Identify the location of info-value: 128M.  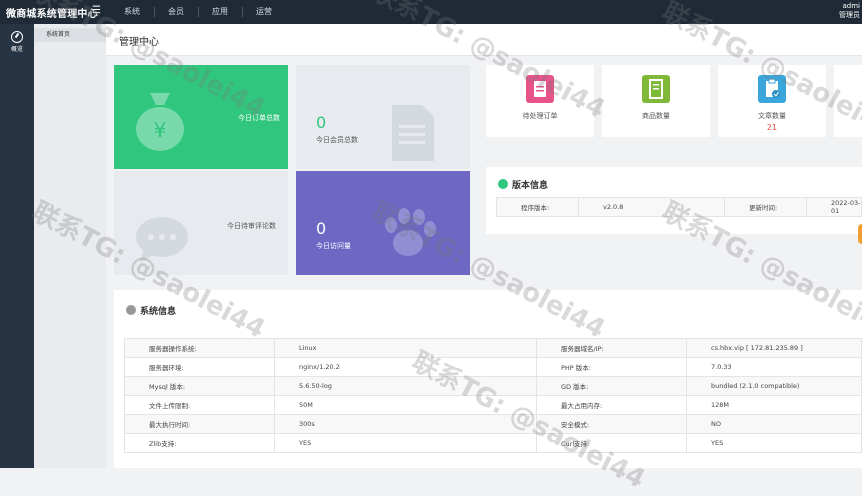
(774, 405).